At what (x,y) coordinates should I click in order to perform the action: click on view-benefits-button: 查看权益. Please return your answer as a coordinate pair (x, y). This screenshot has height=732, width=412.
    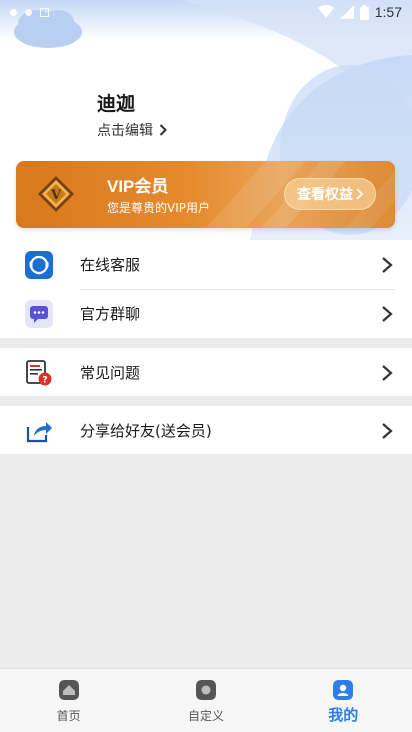
    Looking at the image, I should click on (330, 194).